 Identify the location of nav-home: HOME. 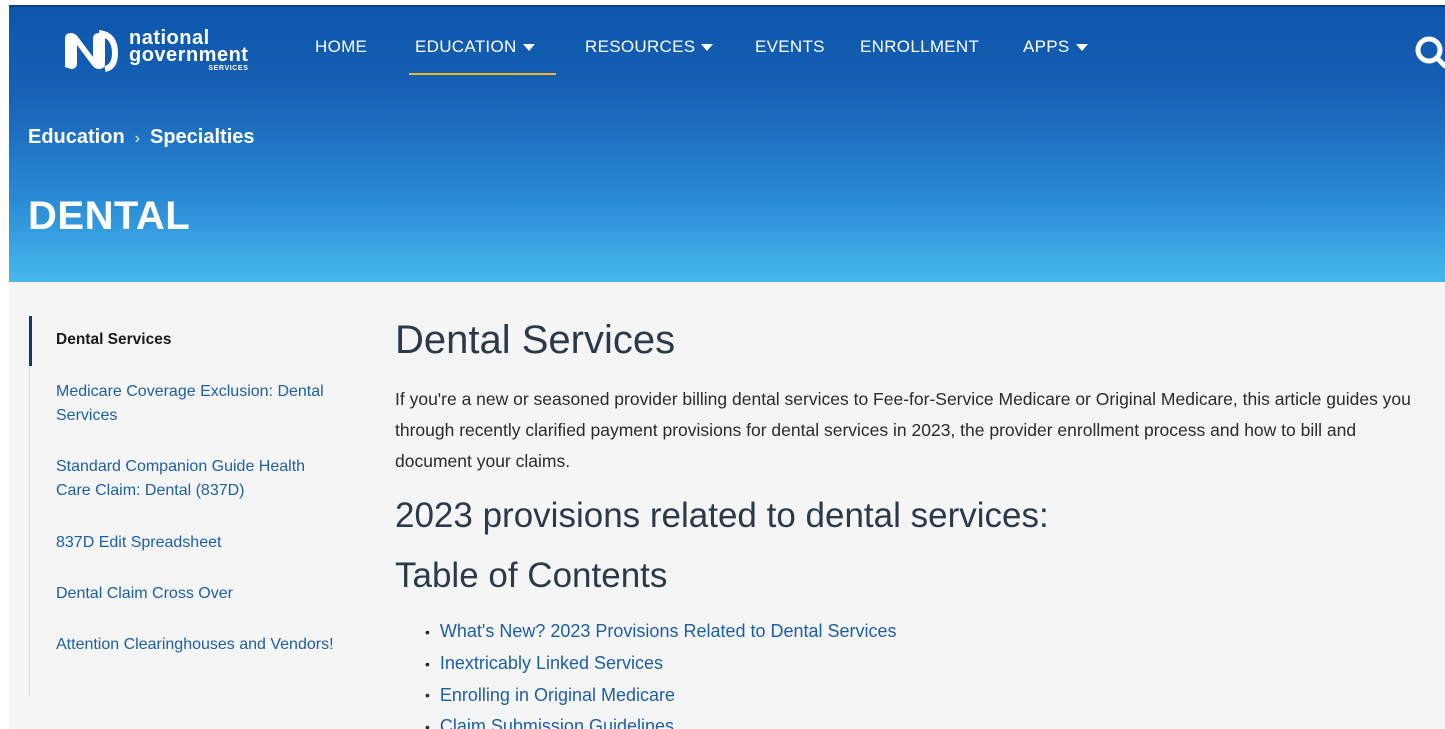
(341, 47).